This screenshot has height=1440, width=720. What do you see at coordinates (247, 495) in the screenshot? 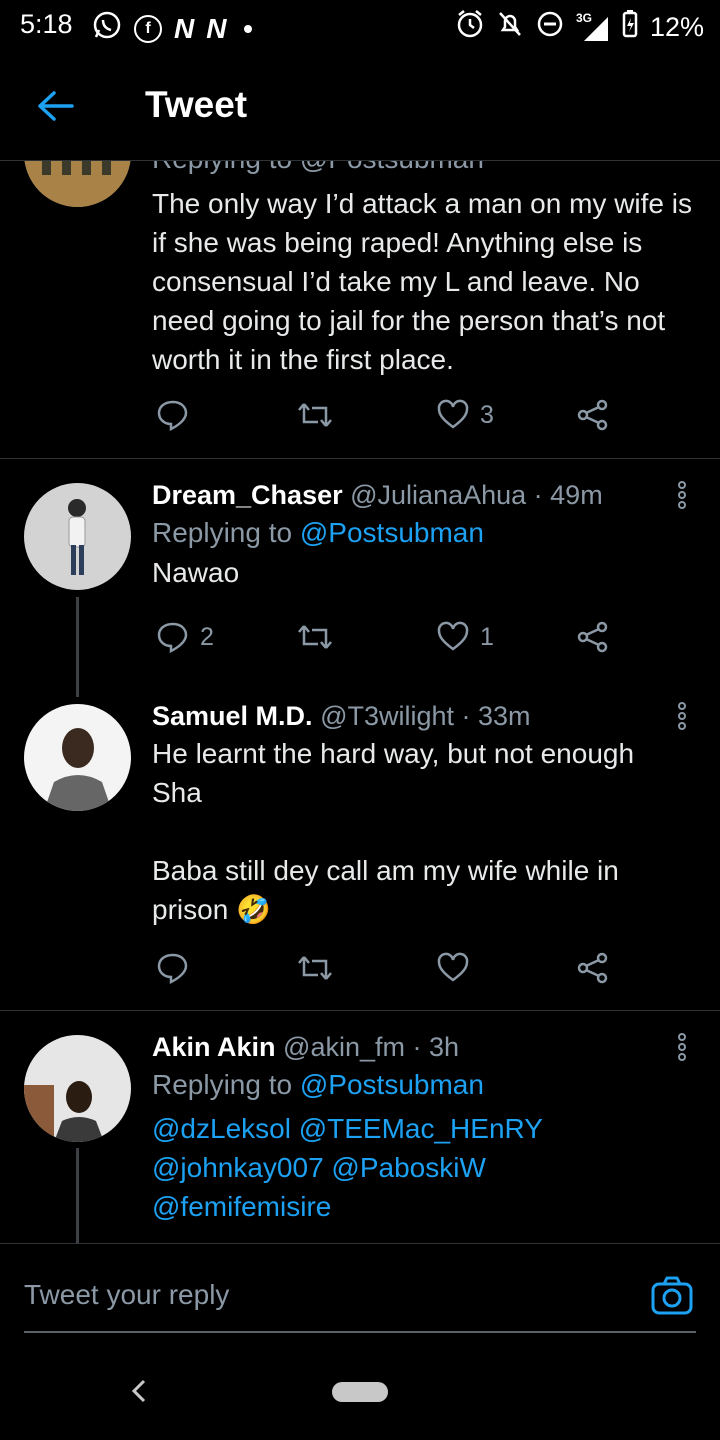
I see `display-name: Dream_Chaser` at bounding box center [247, 495].